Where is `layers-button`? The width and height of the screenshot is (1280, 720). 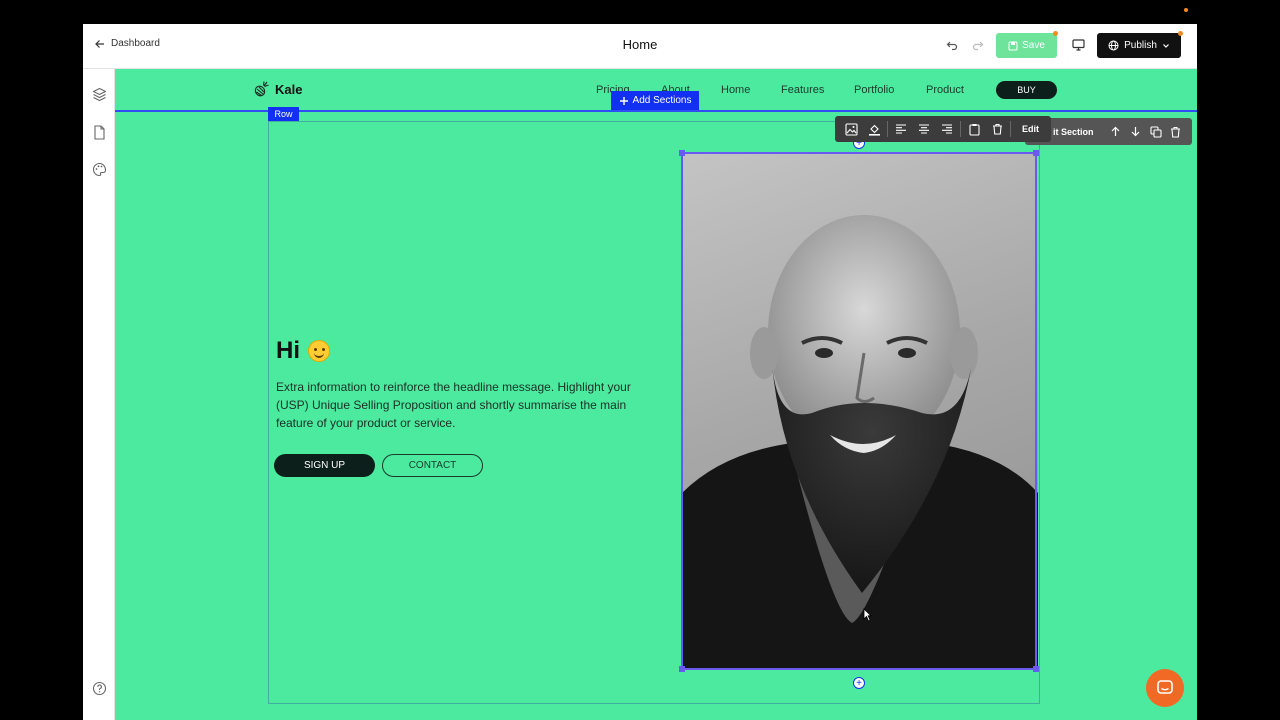 layers-button is located at coordinates (99, 94).